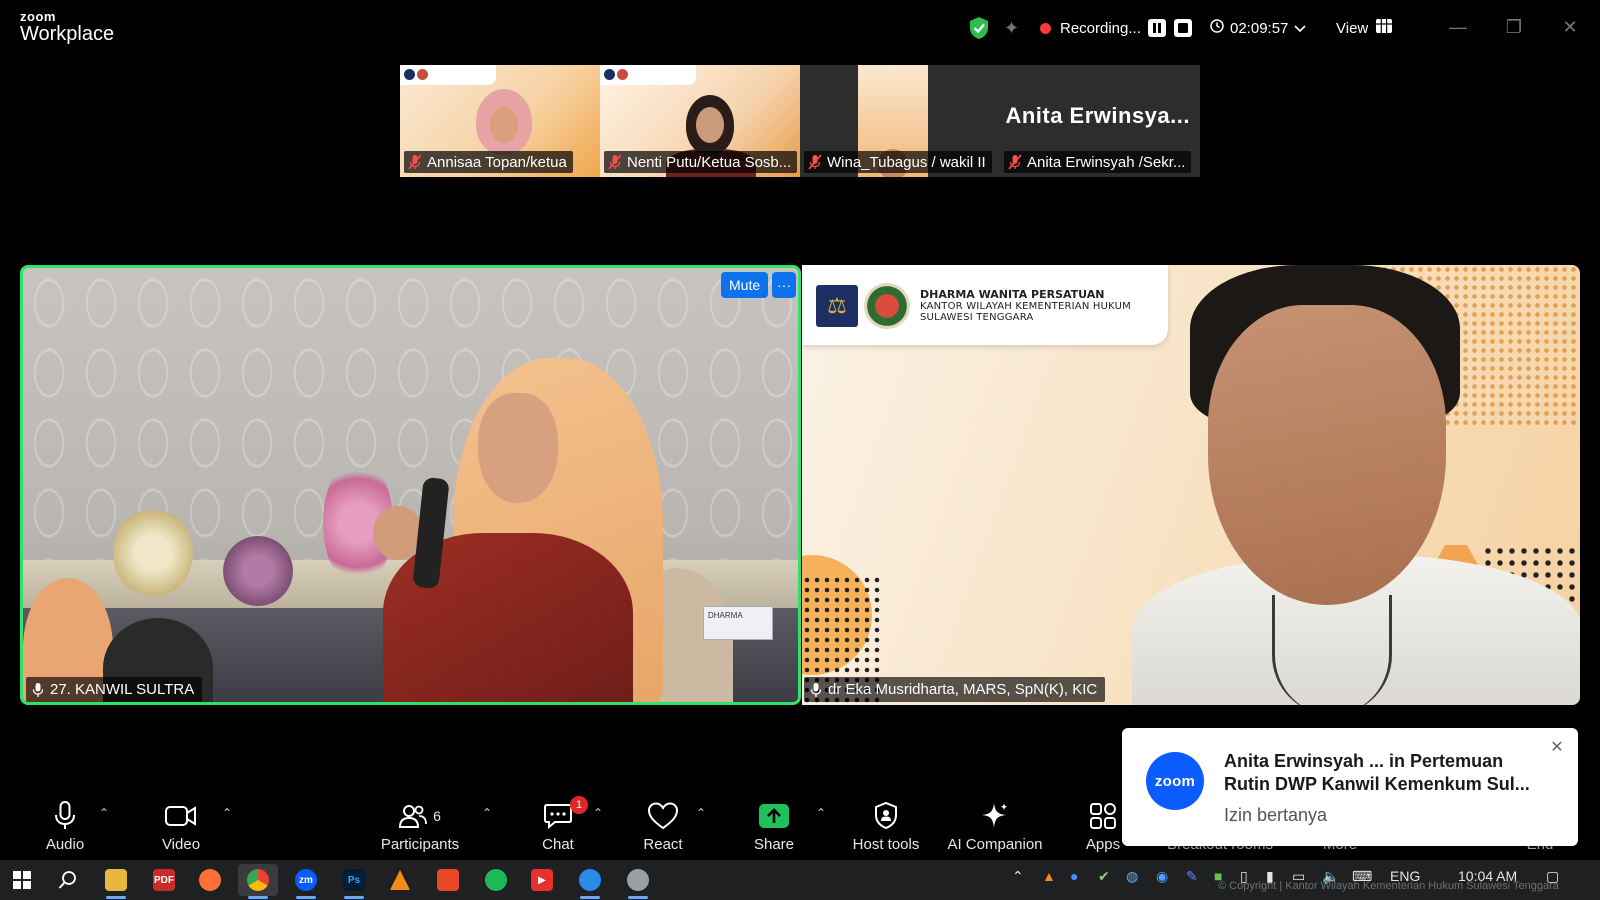 Image resolution: width=1600 pixels, height=900 pixels. Describe the element at coordinates (67, 34) in the screenshot. I see `brand-large: Workplace` at that location.